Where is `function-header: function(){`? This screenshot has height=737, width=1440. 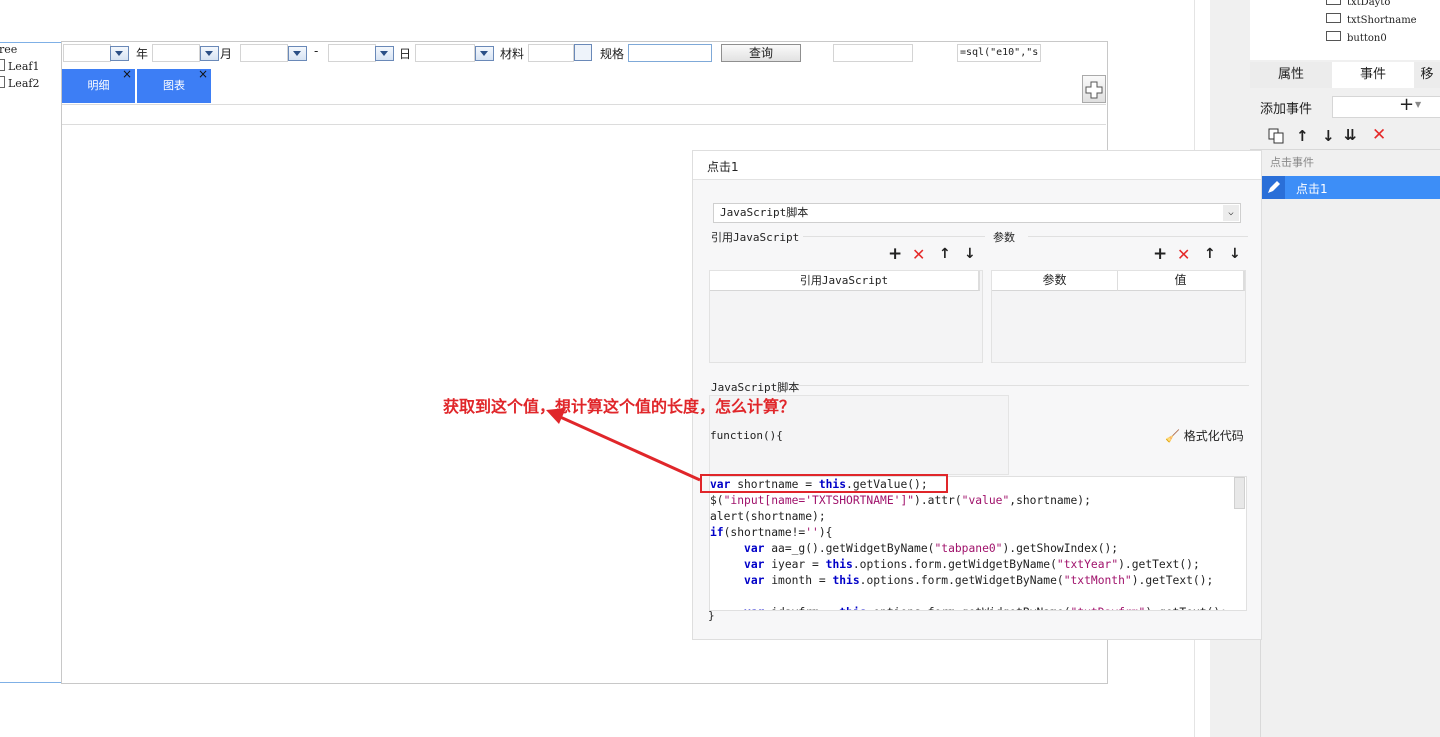 function-header: function(){ is located at coordinates (746, 435).